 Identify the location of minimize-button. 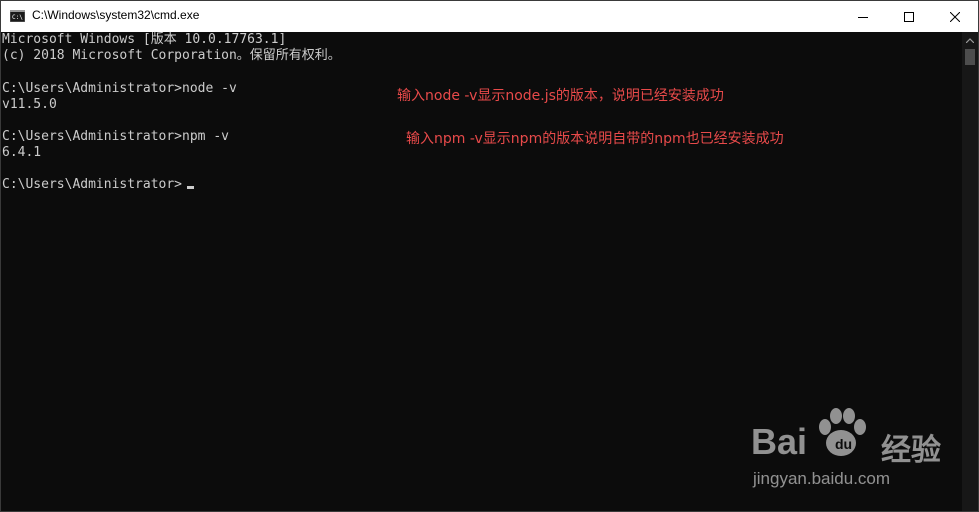
(863, 16).